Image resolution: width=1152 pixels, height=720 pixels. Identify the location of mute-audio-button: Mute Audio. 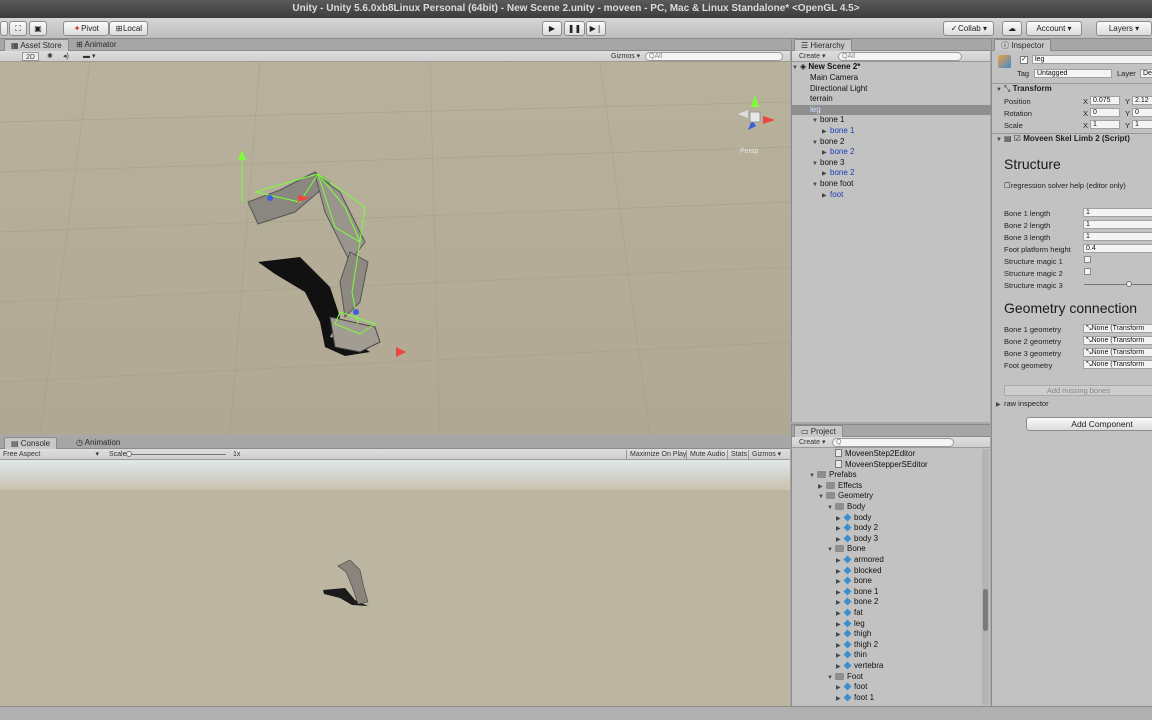
(707, 454).